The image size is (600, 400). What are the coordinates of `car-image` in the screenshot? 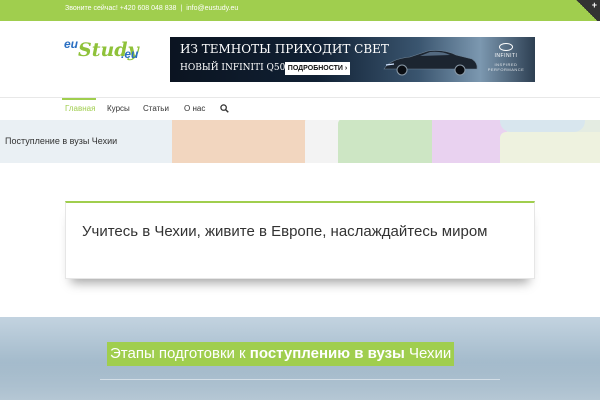 It's located at (430, 63).